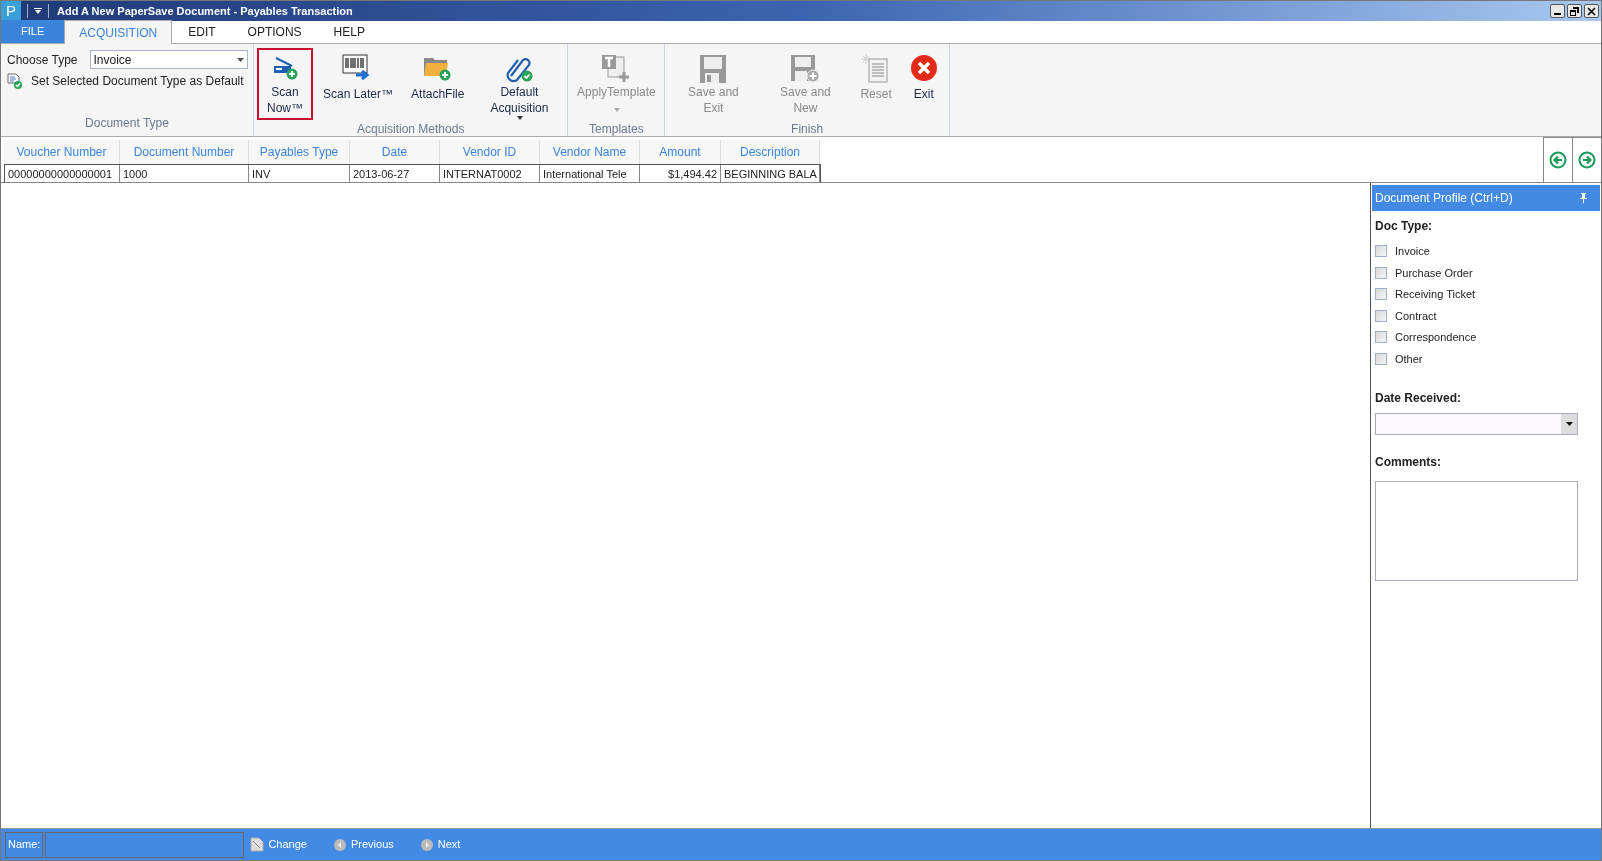 The height and width of the screenshot is (861, 1602). What do you see at coordinates (274, 31) in the screenshot?
I see `ribbon-tab: OPTIONS` at bounding box center [274, 31].